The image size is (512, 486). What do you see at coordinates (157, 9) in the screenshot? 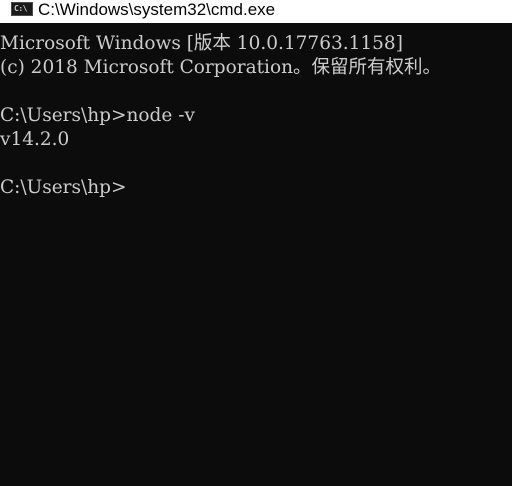
I see `window-title: C:\Windows\system32\cmd.exe` at bounding box center [157, 9].